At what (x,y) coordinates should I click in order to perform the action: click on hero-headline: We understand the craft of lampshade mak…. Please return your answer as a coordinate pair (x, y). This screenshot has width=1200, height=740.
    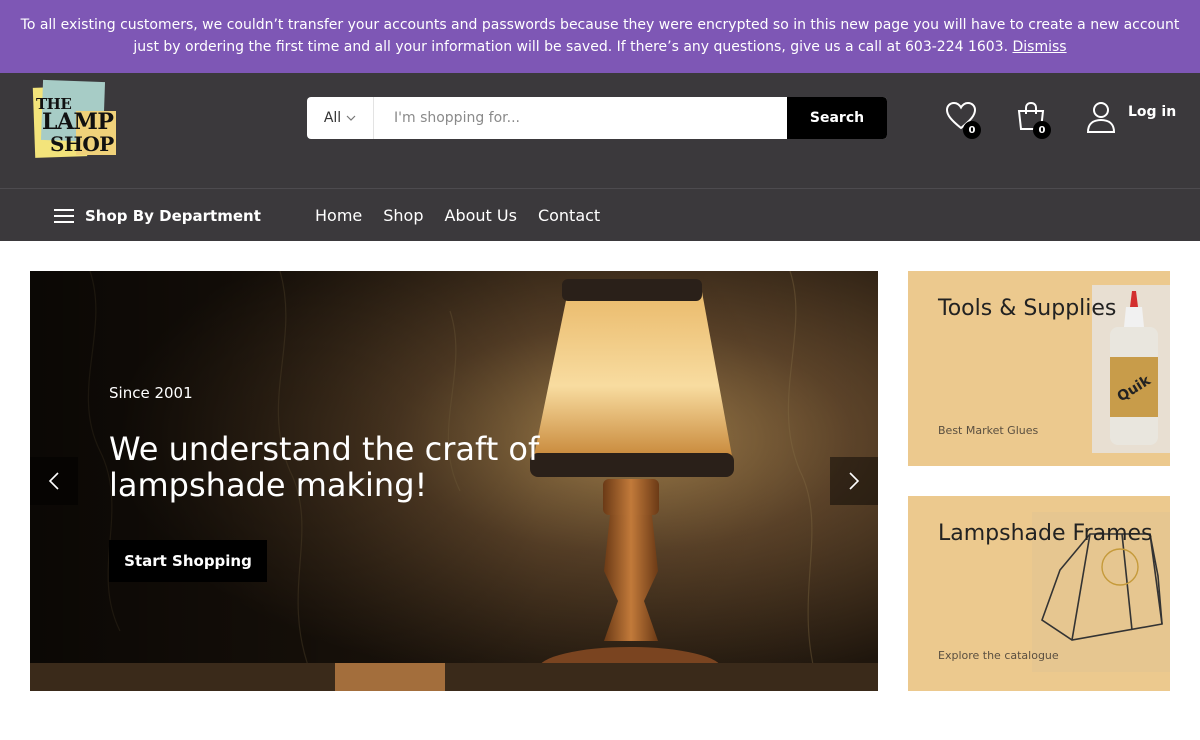
    Looking at the image, I should click on (324, 467).